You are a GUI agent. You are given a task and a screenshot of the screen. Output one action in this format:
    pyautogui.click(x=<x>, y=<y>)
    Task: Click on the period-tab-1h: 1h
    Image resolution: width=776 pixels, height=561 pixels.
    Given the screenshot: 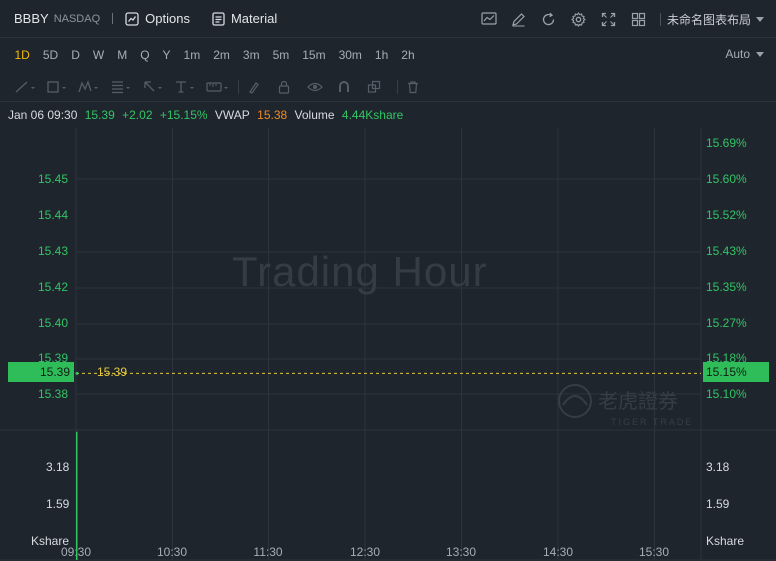 What is the action you would take?
    pyautogui.click(x=381, y=55)
    